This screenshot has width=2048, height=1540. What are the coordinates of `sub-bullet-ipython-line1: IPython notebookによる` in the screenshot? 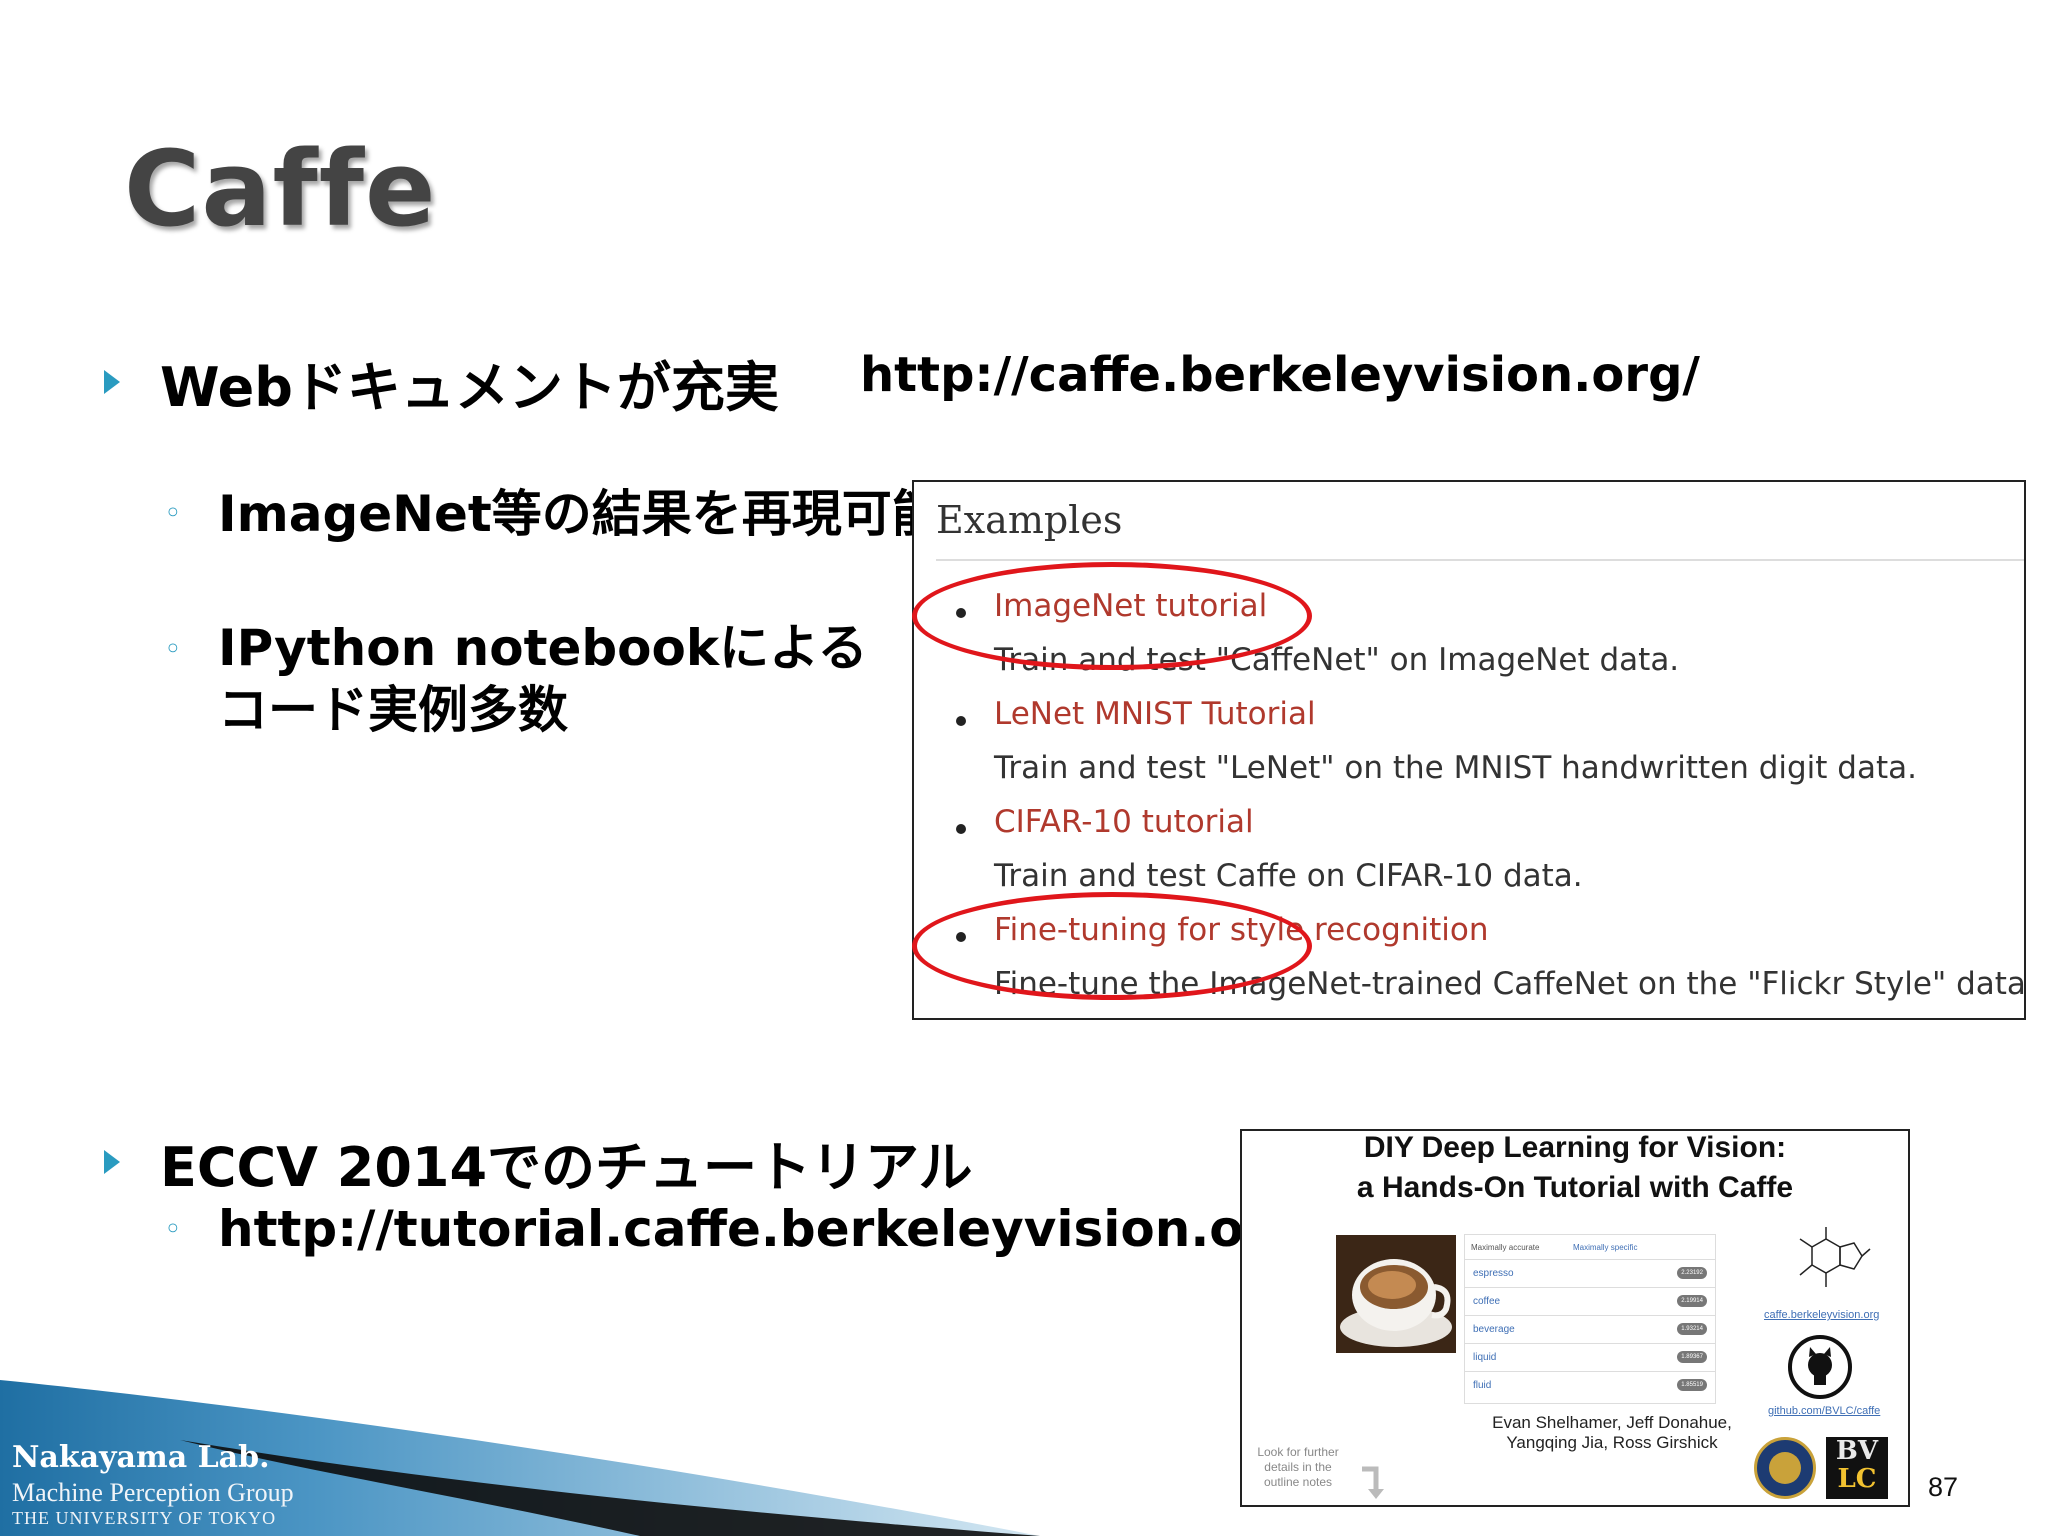 It's located at (543, 648).